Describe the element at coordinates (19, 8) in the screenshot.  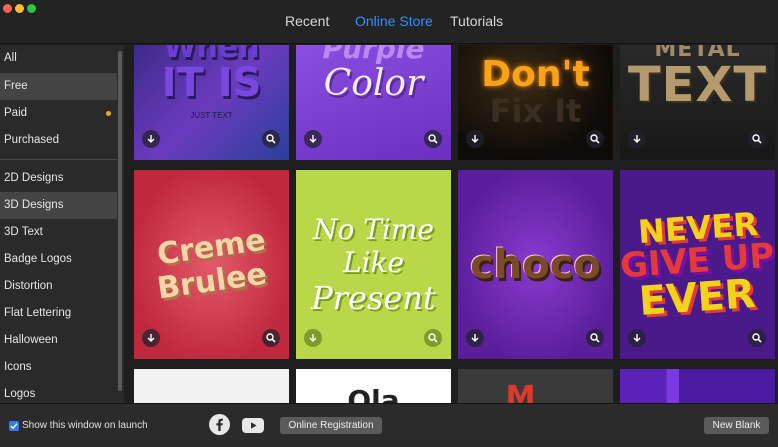
I see `minimize-window-button` at that location.